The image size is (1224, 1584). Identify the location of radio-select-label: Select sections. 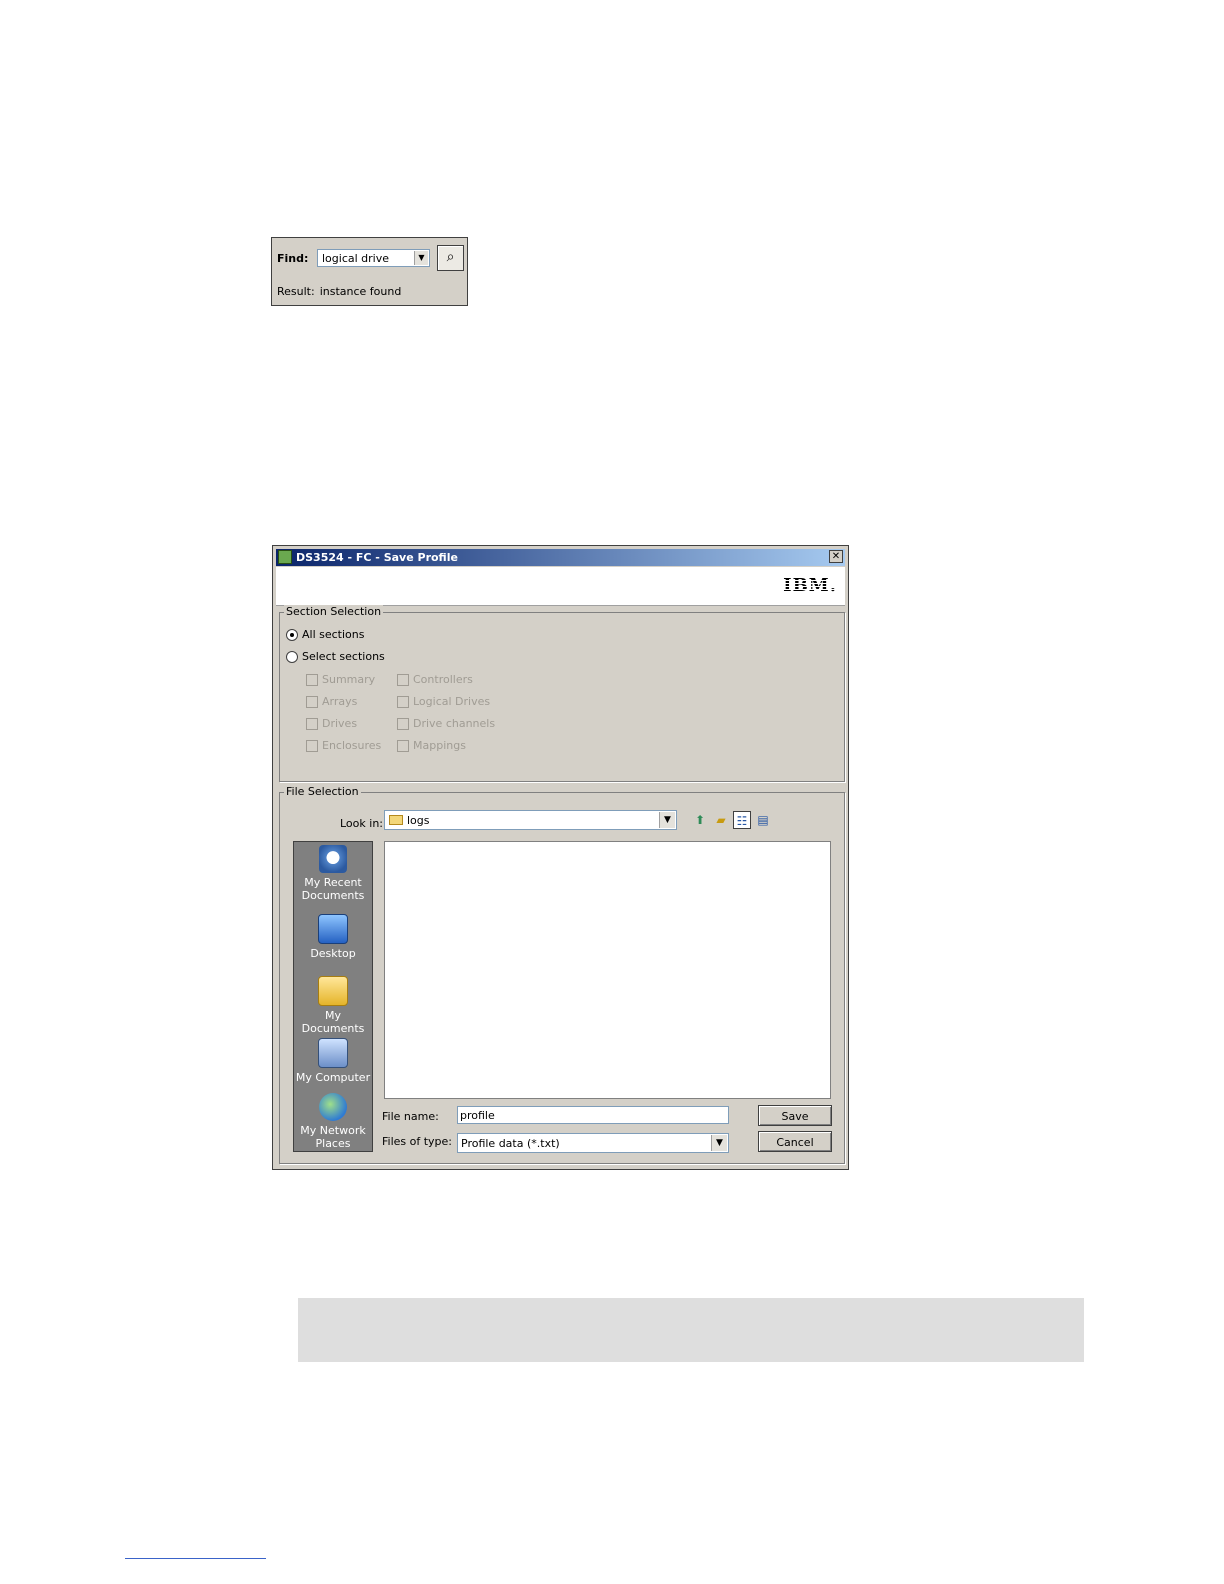
(343, 656).